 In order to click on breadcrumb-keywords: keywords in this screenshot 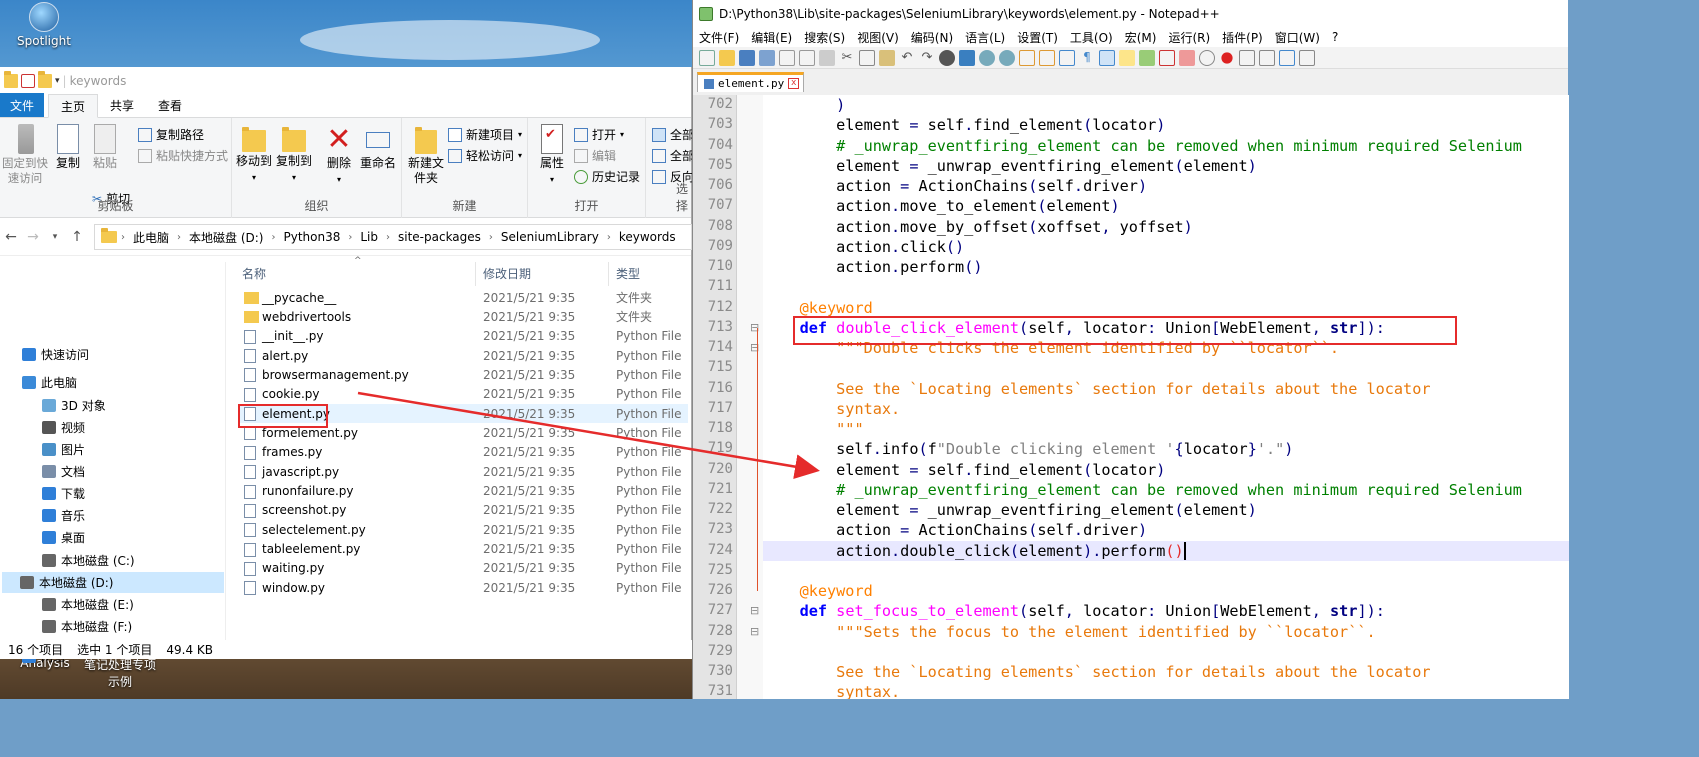, I will do `click(647, 237)`.